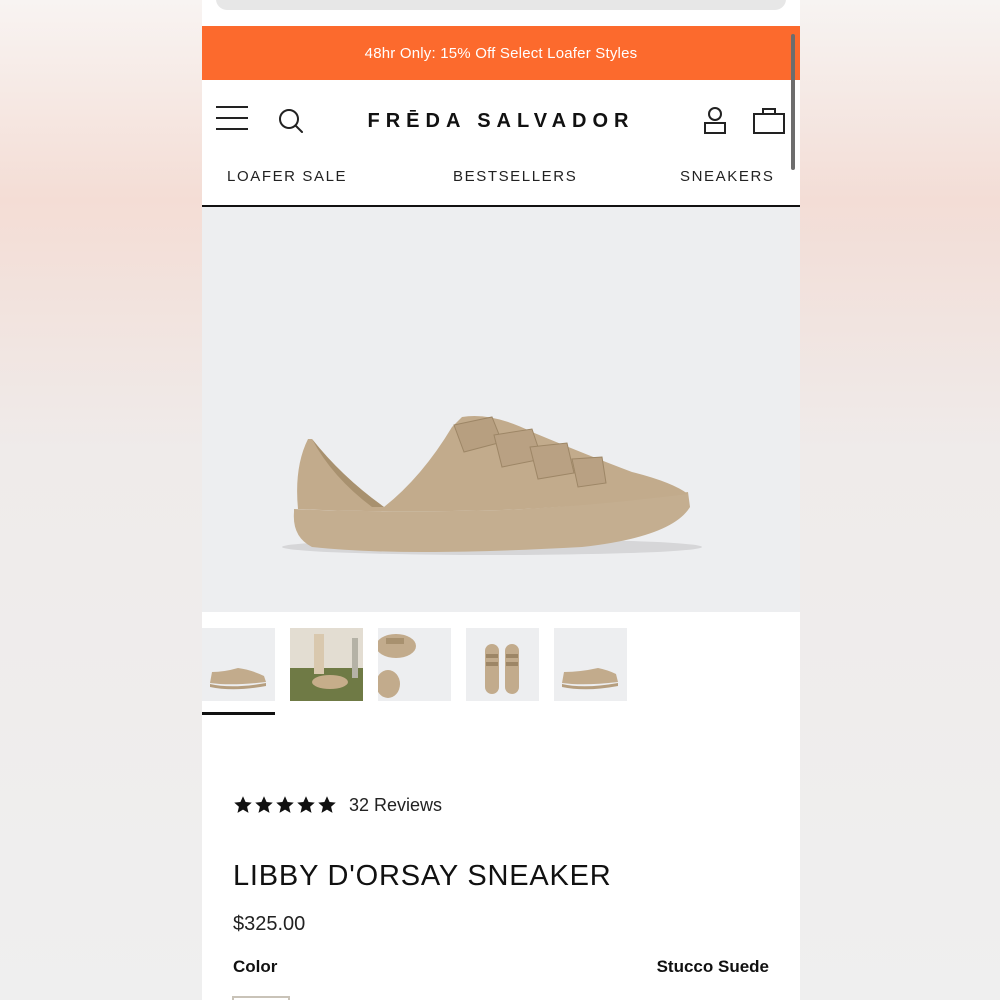 The height and width of the screenshot is (1000, 1000). I want to click on sneaker-image, so click(492, 485).